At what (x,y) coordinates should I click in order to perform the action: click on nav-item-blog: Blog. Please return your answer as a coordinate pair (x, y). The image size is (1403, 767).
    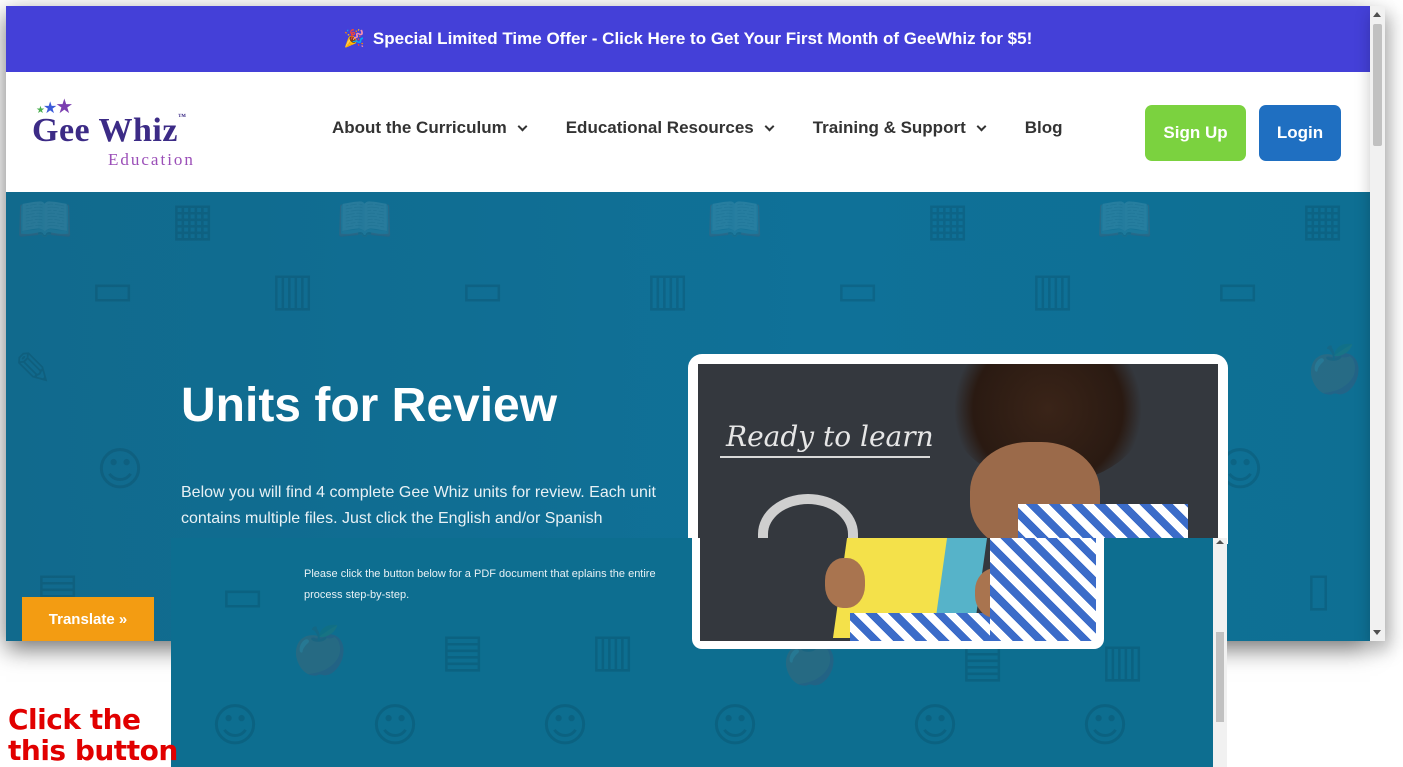
    Looking at the image, I should click on (1044, 128).